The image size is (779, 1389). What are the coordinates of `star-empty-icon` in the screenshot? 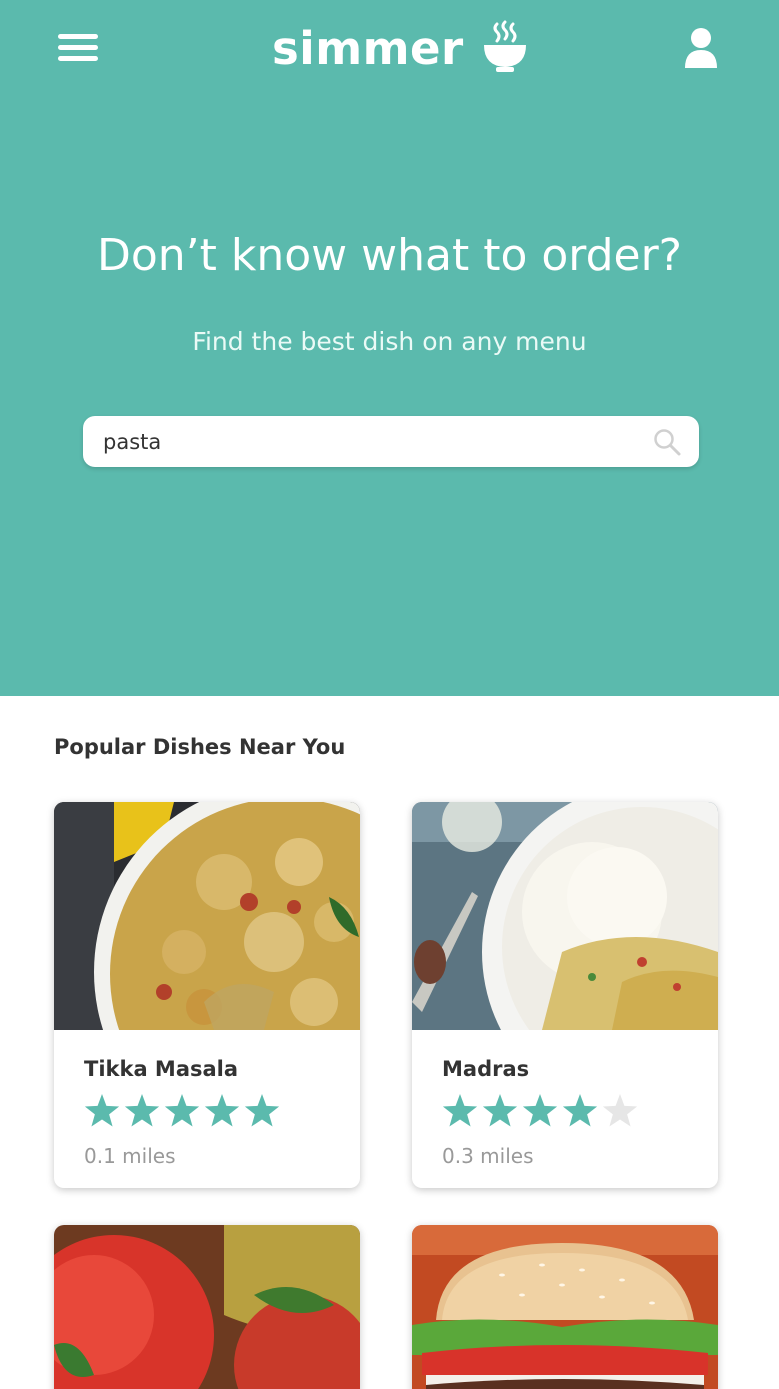 It's located at (620, 1110).